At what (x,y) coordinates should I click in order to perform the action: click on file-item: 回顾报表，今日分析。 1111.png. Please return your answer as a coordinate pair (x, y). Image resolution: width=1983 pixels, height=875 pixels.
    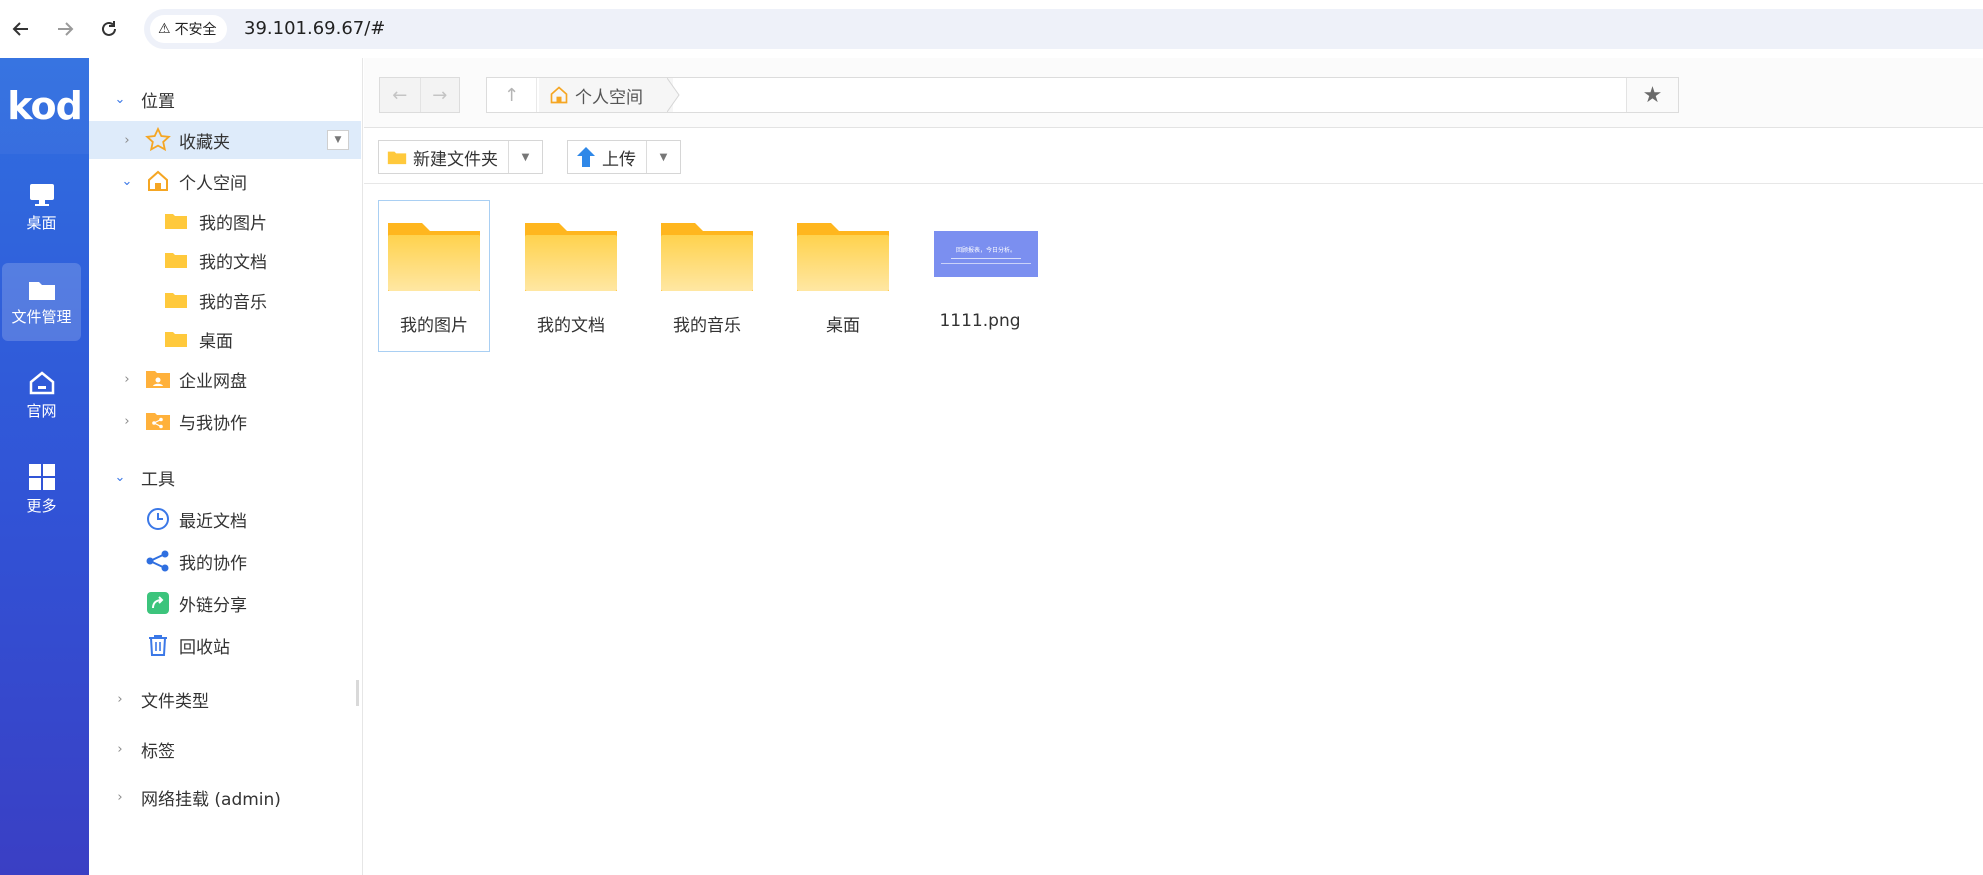
    Looking at the image, I should click on (981, 276).